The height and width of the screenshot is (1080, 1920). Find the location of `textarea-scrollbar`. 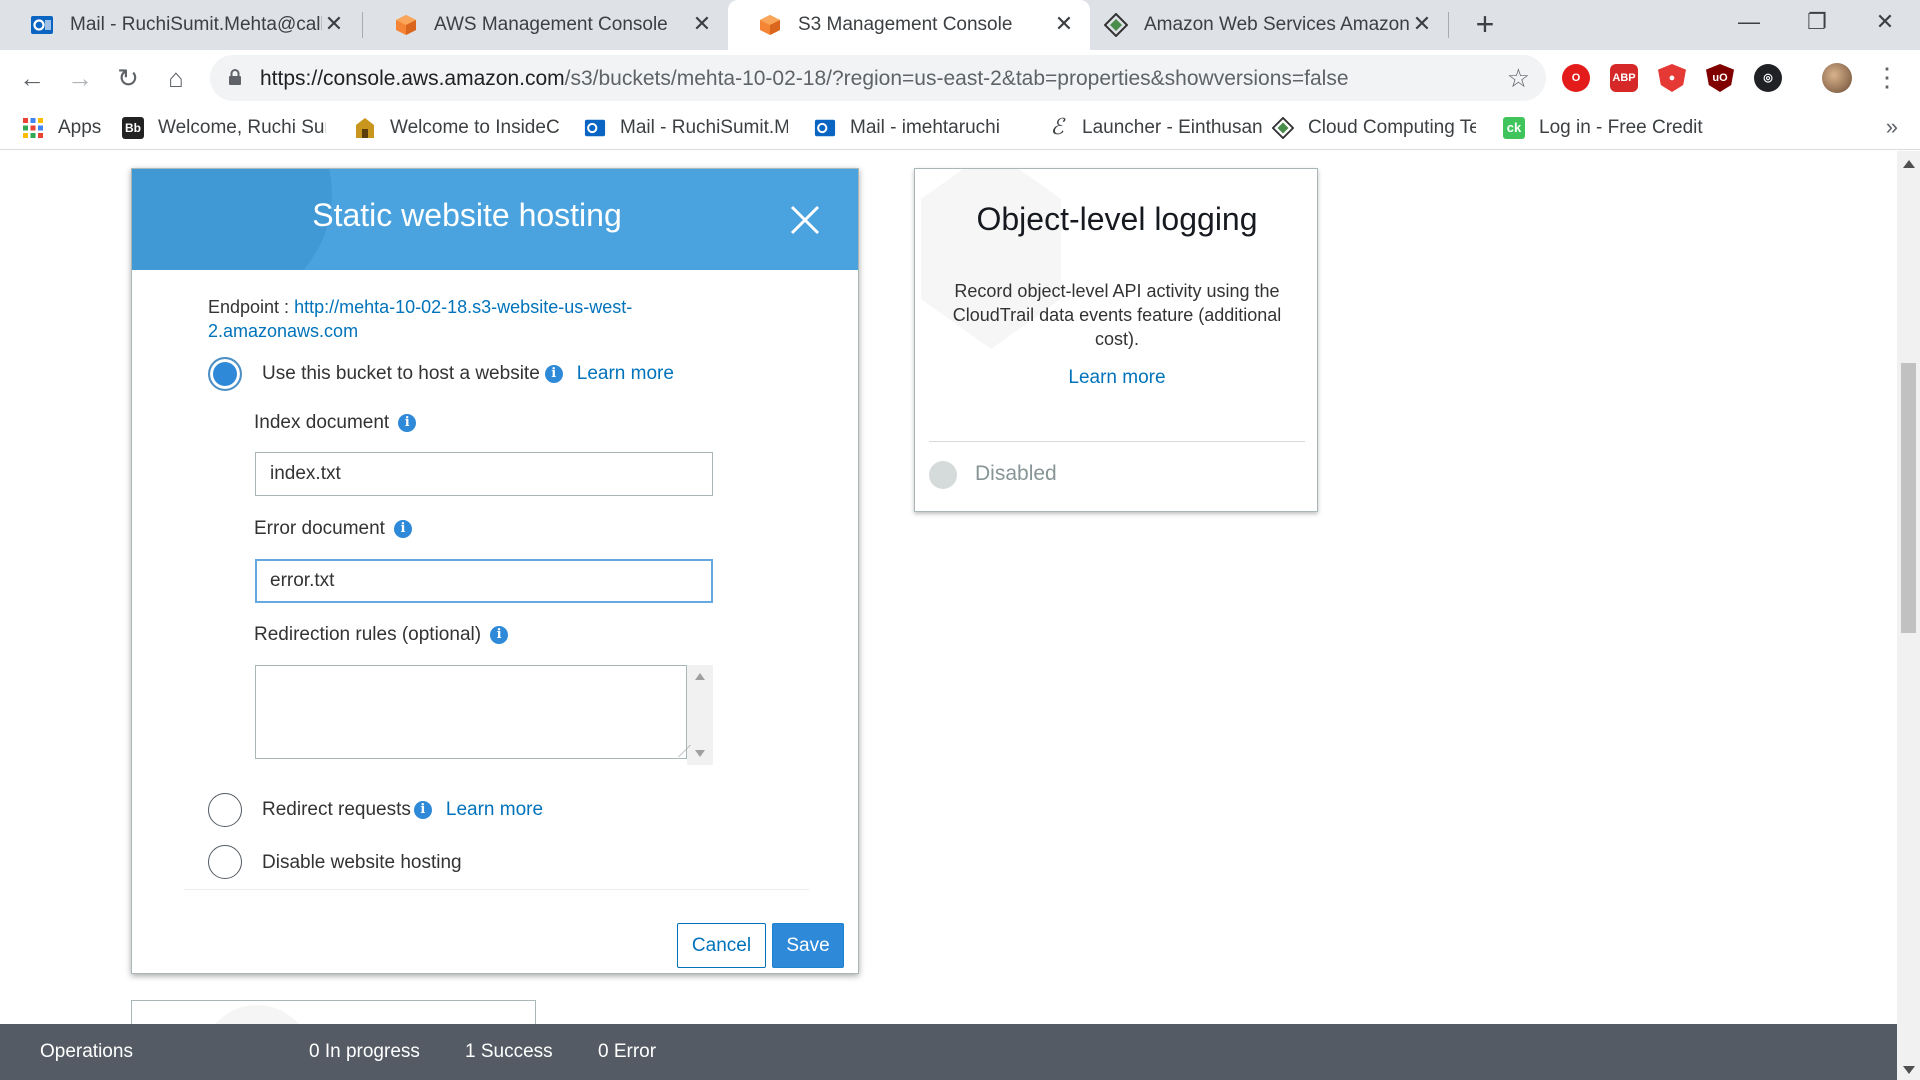

textarea-scrollbar is located at coordinates (700, 715).